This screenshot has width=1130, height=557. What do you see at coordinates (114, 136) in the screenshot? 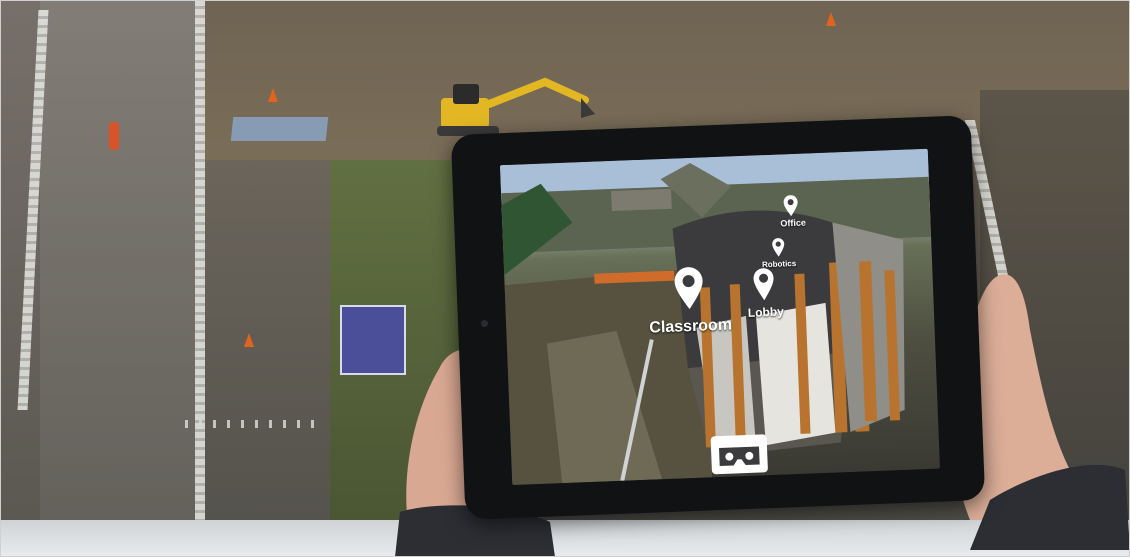
I see `construction-worker` at bounding box center [114, 136].